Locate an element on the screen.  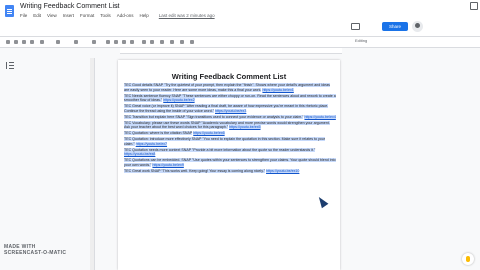
editing-mode-selector: Editing is located at coordinates (361, 40).